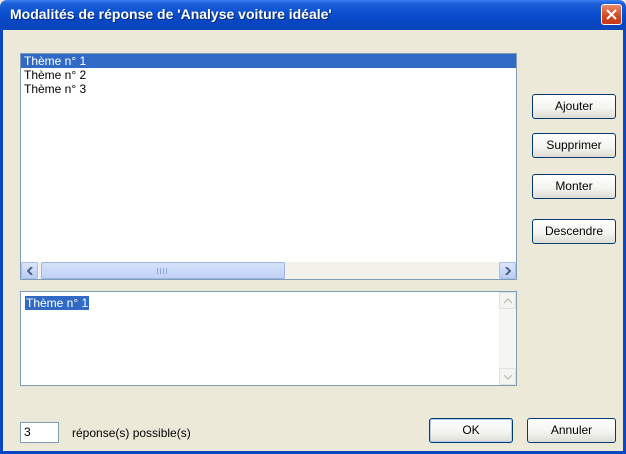 This screenshot has height=454, width=626. I want to click on move-up-button: Monter, so click(574, 186).